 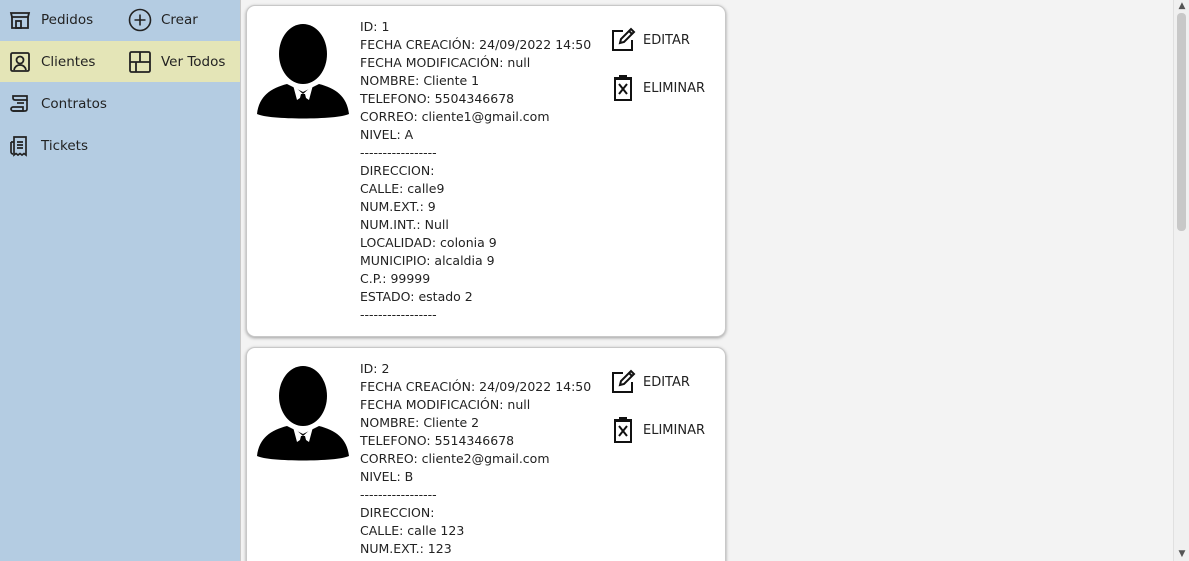 I want to click on info-name: NOMBRE: Cliente 2, so click(x=420, y=422).